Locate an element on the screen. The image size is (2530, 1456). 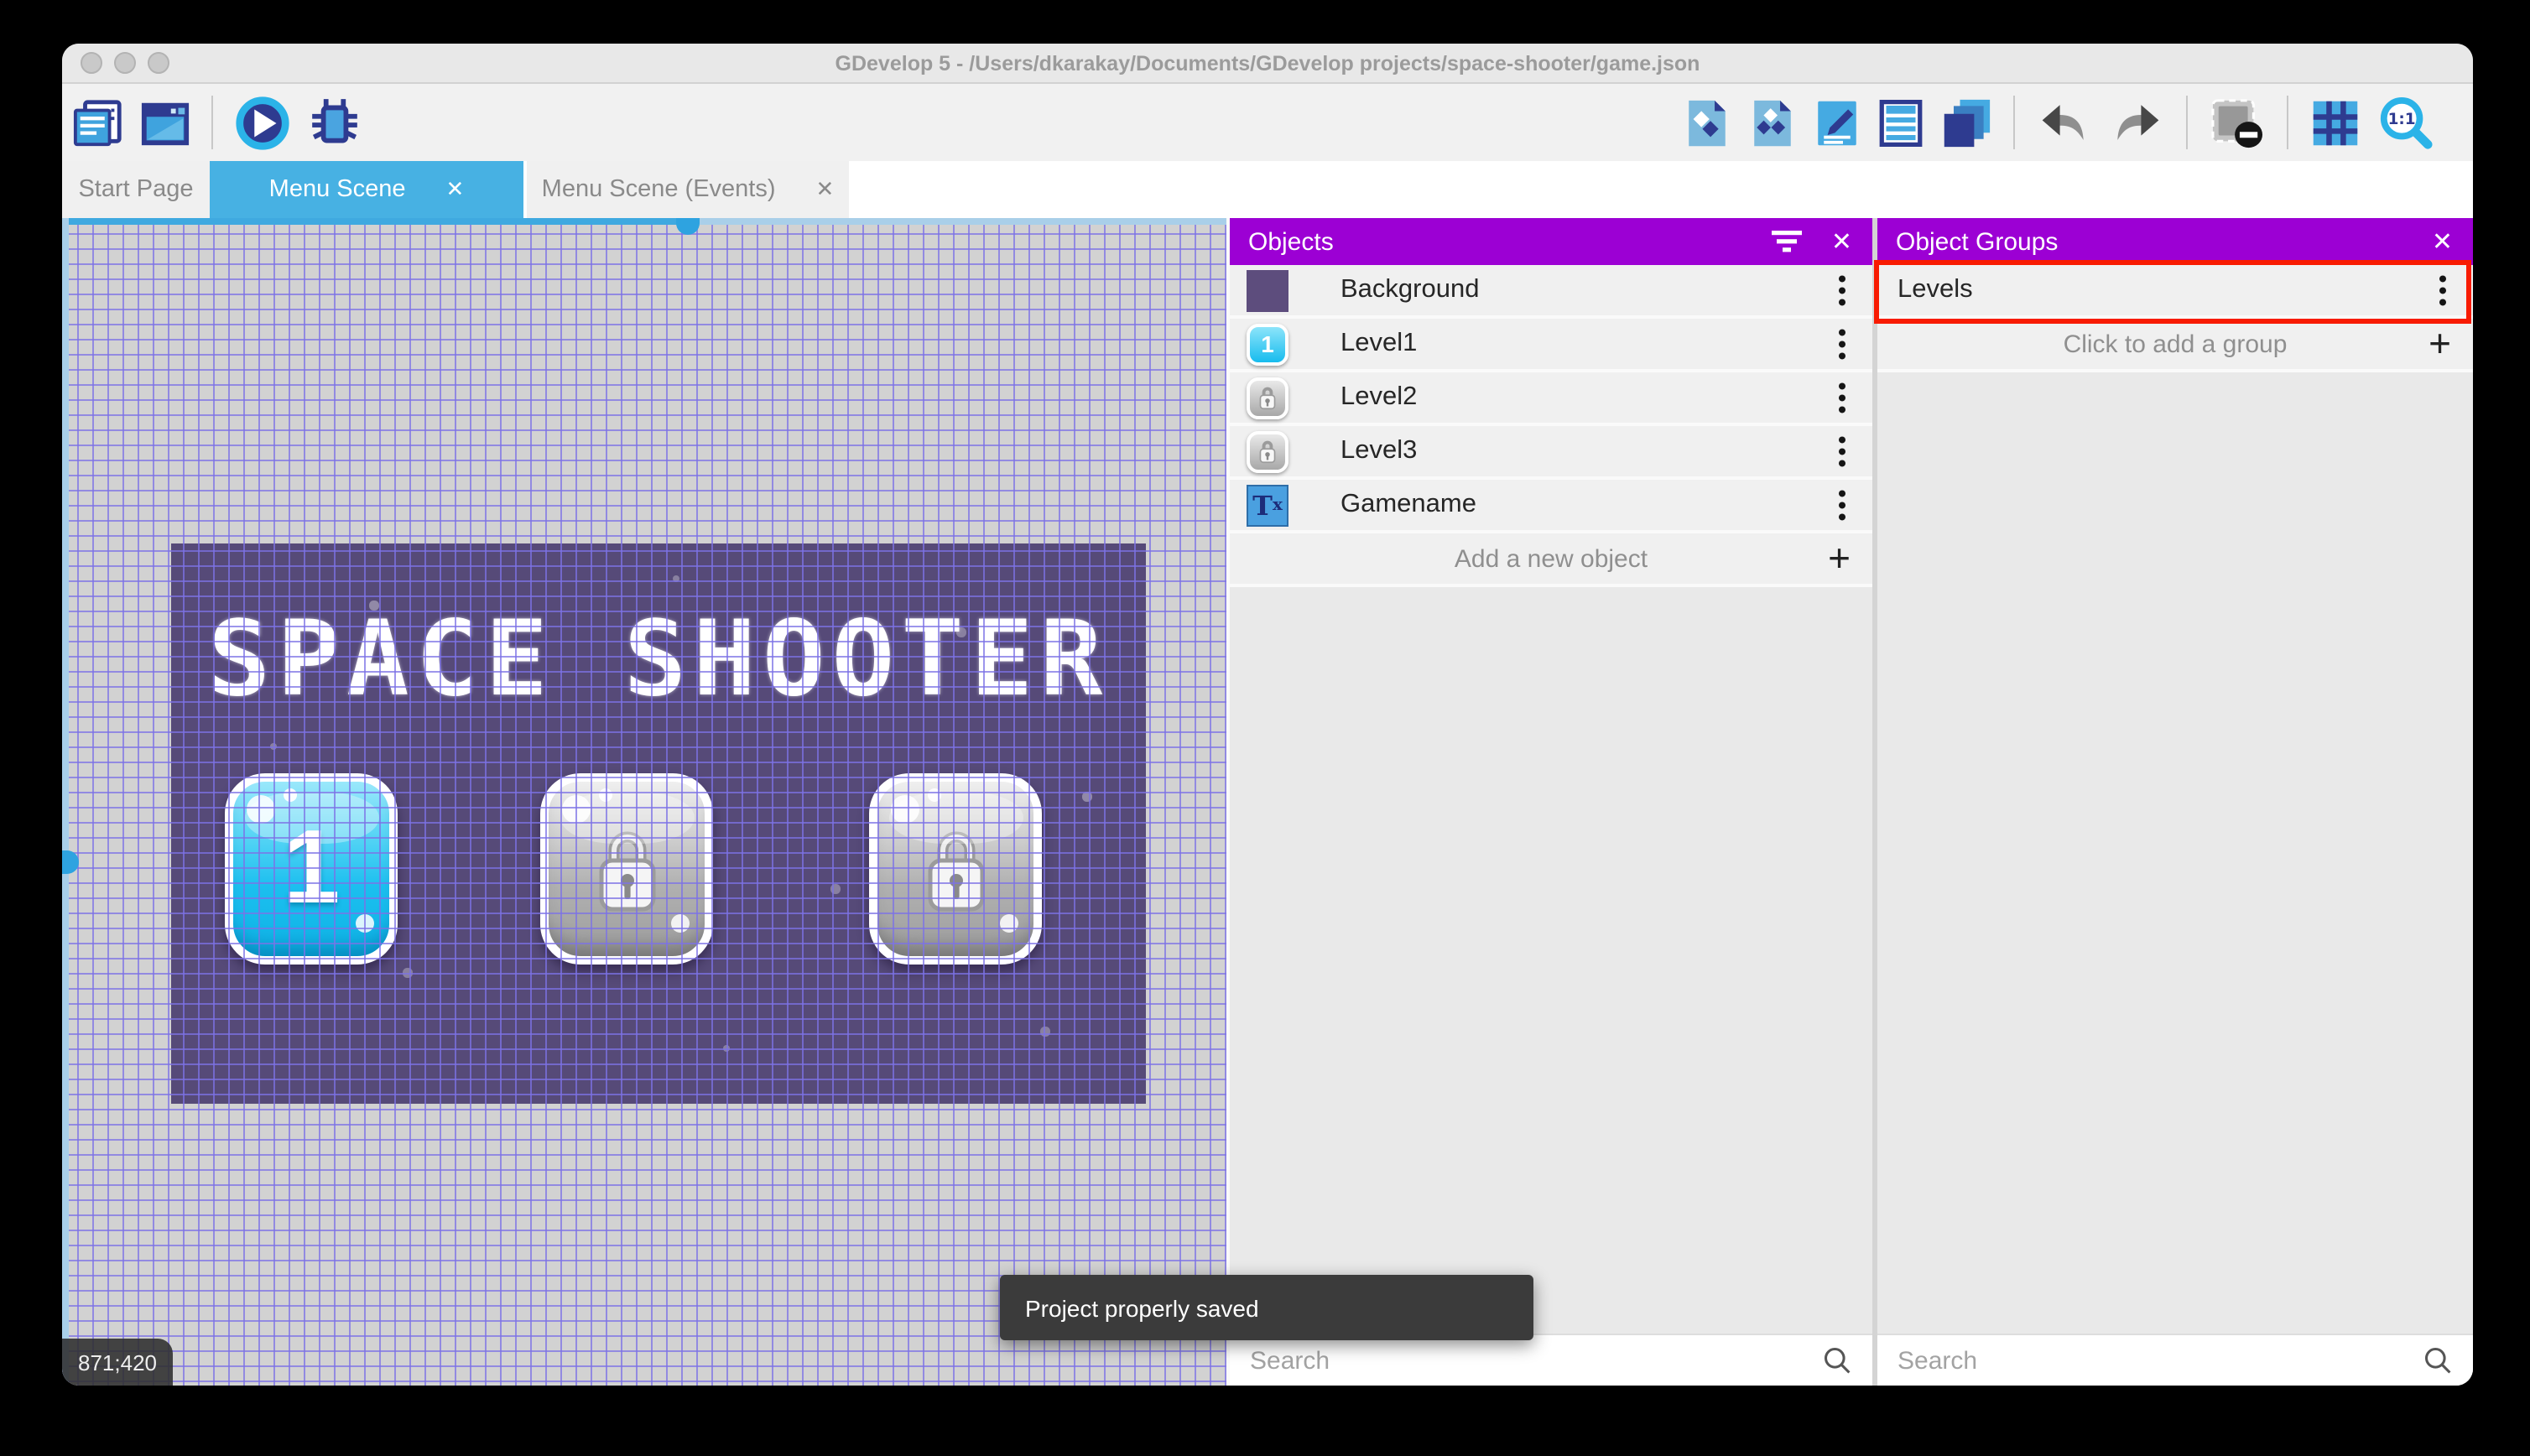
horizontal-scroll-thumb is located at coordinates (688, 227).